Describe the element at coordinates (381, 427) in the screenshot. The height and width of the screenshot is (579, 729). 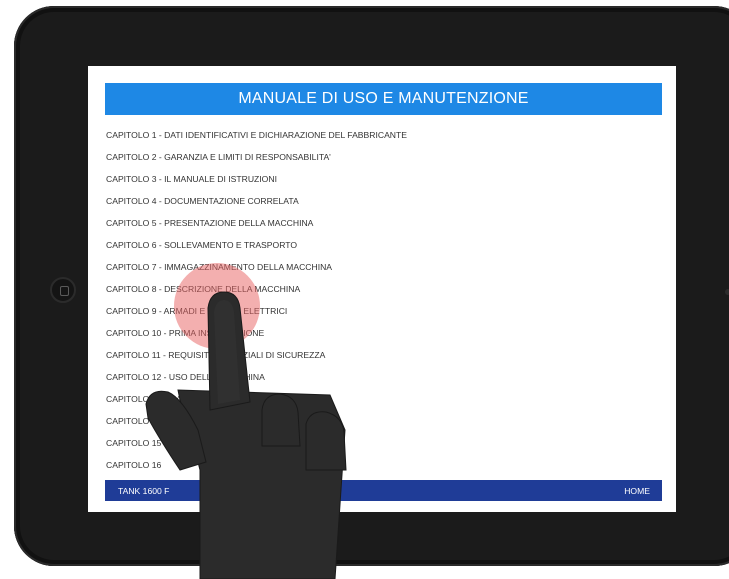
I see `chapter-link-14: CAPITOLO 14 - MANUTENZIONE` at that location.